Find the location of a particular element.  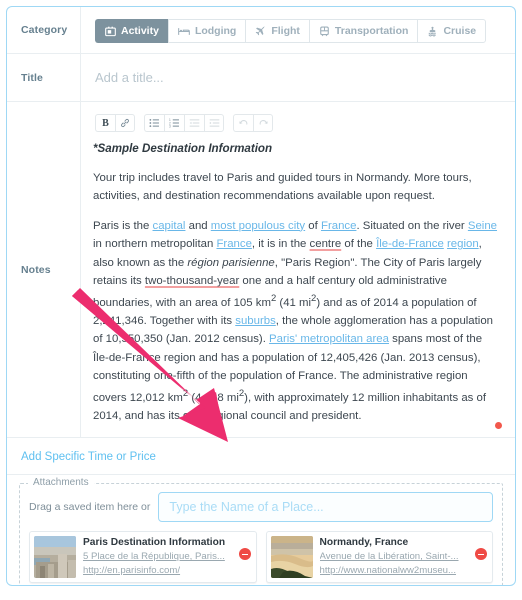

plane-icon is located at coordinates (260, 31).